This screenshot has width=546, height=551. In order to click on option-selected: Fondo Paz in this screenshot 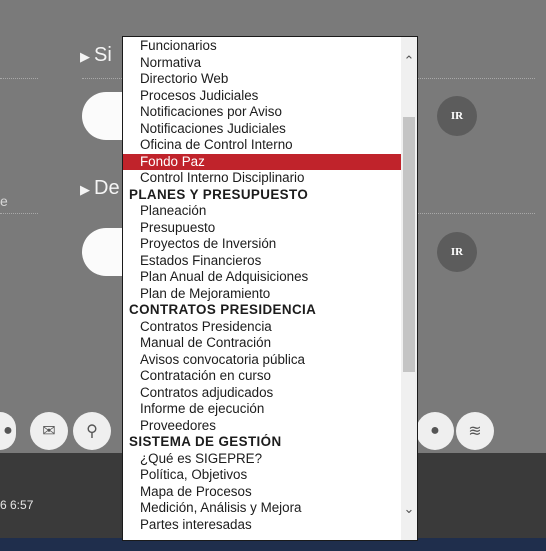, I will do `click(262, 161)`.